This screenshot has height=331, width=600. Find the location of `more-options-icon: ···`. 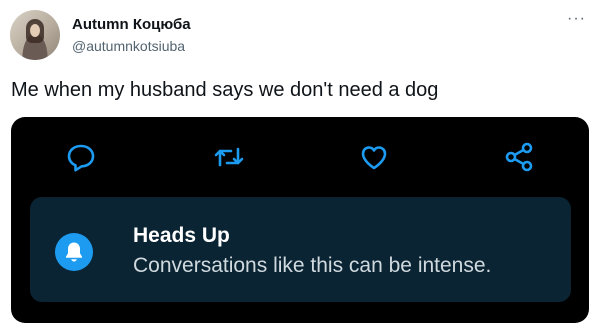

more-options-icon: ··· is located at coordinates (576, 19).